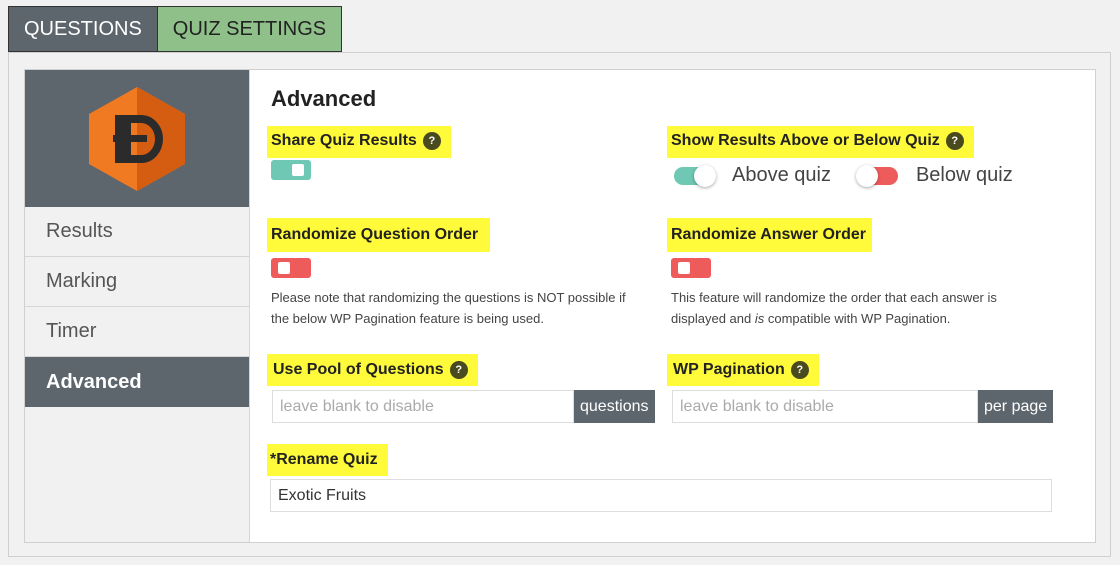  I want to click on note-text: displayed and, so click(713, 318).